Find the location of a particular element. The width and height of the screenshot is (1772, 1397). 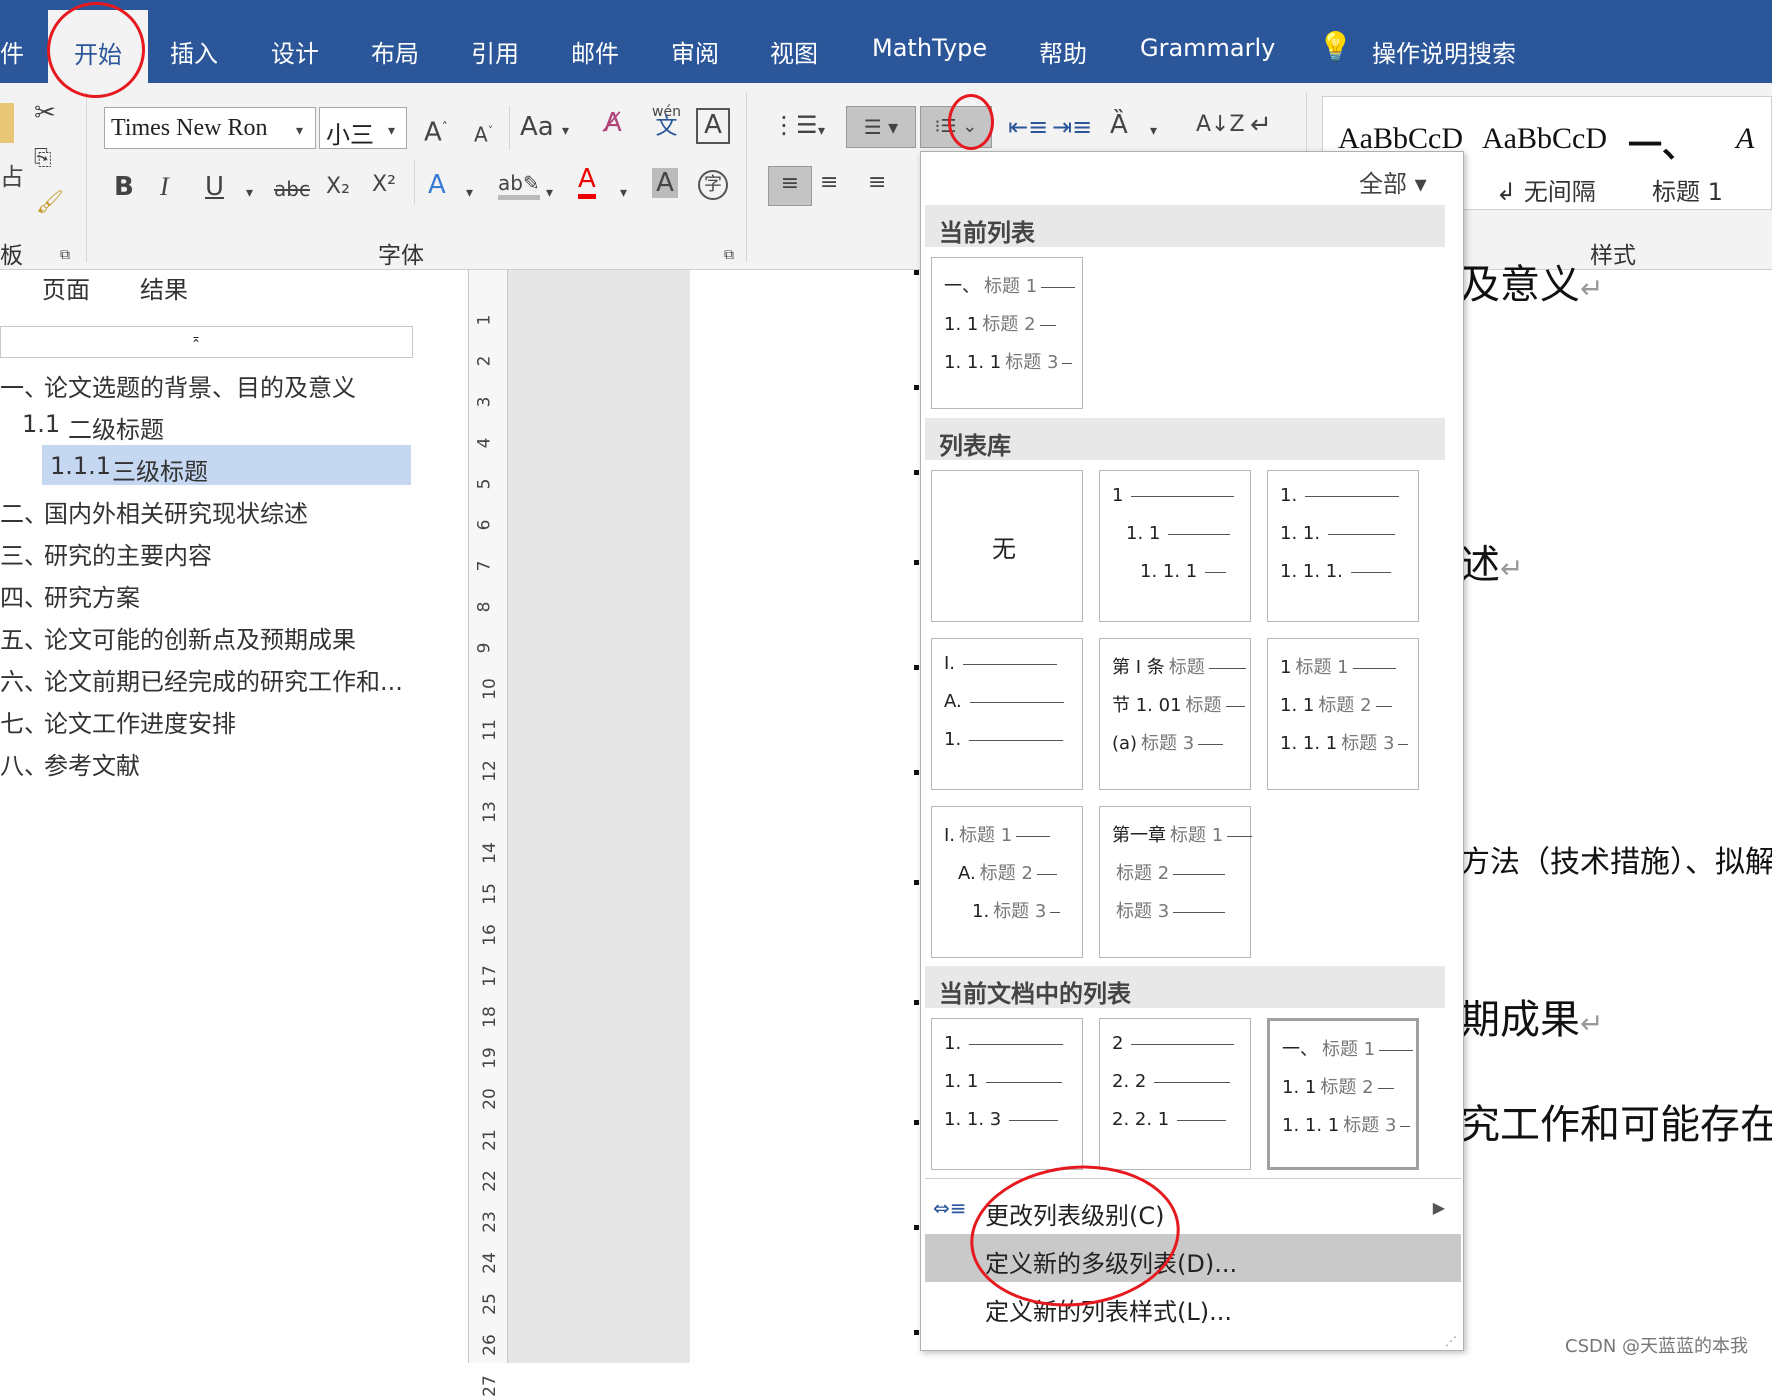

paste-label: 占 is located at coordinates (12, 177).